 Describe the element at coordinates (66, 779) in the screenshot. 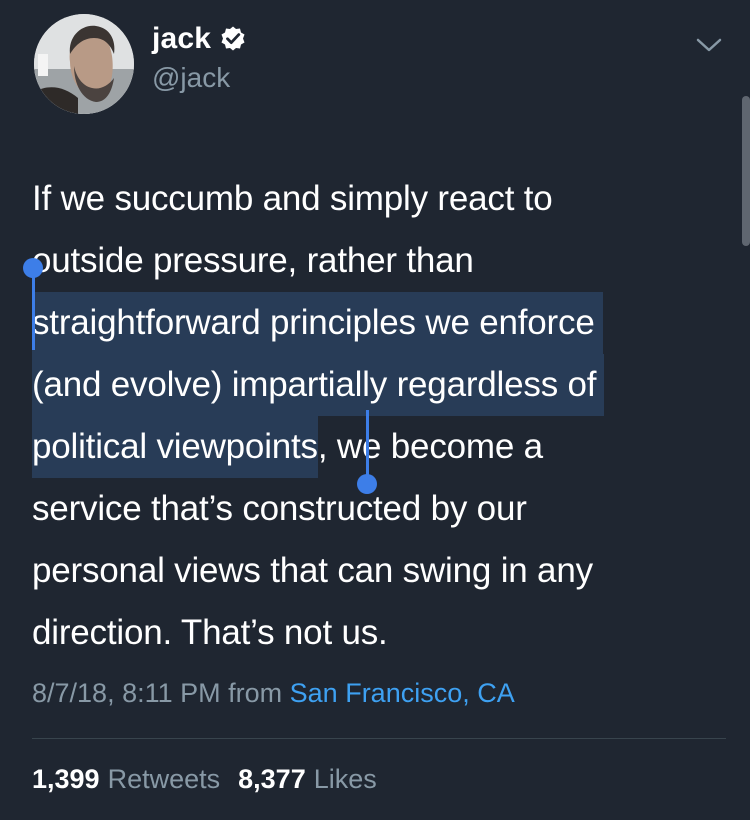

I see `retweets-count: 1,399` at that location.